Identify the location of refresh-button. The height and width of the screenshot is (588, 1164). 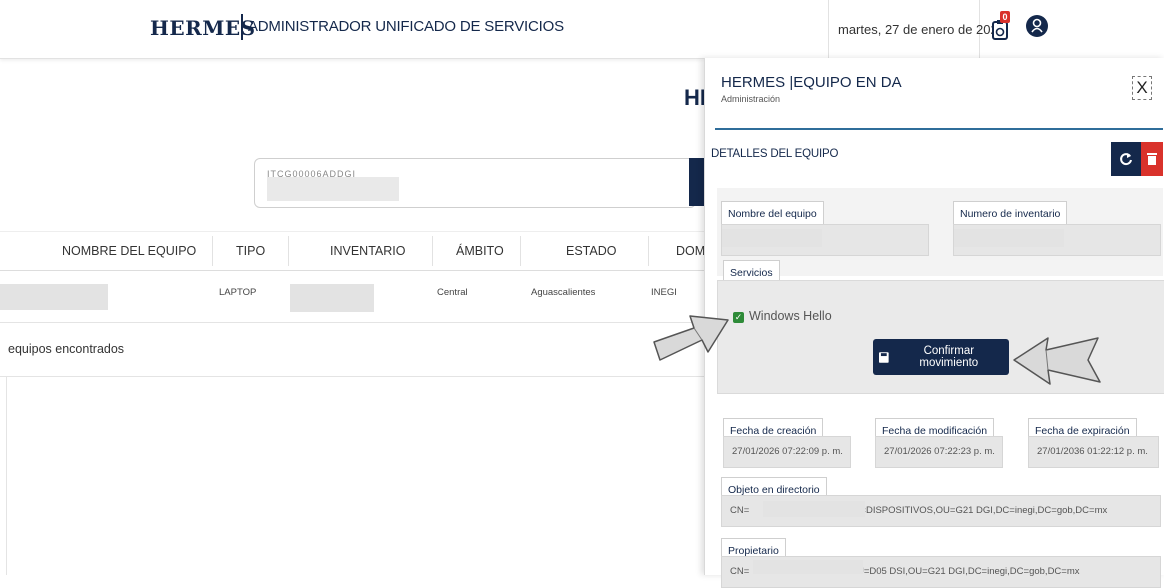
(1126, 159).